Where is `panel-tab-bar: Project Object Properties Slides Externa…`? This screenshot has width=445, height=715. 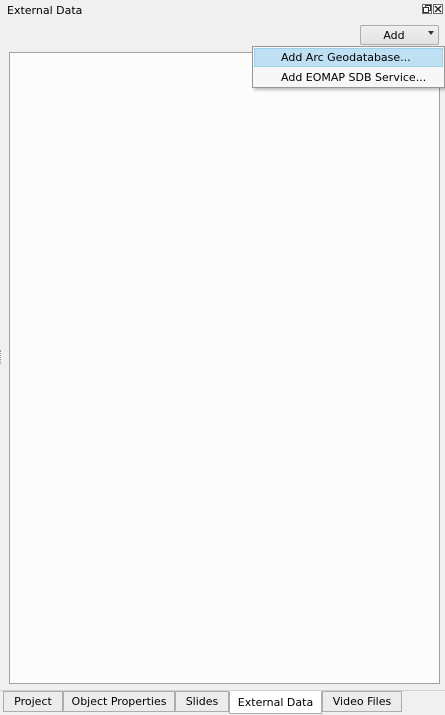 panel-tab-bar: Project Object Properties Slides Externa… is located at coordinates (224, 702).